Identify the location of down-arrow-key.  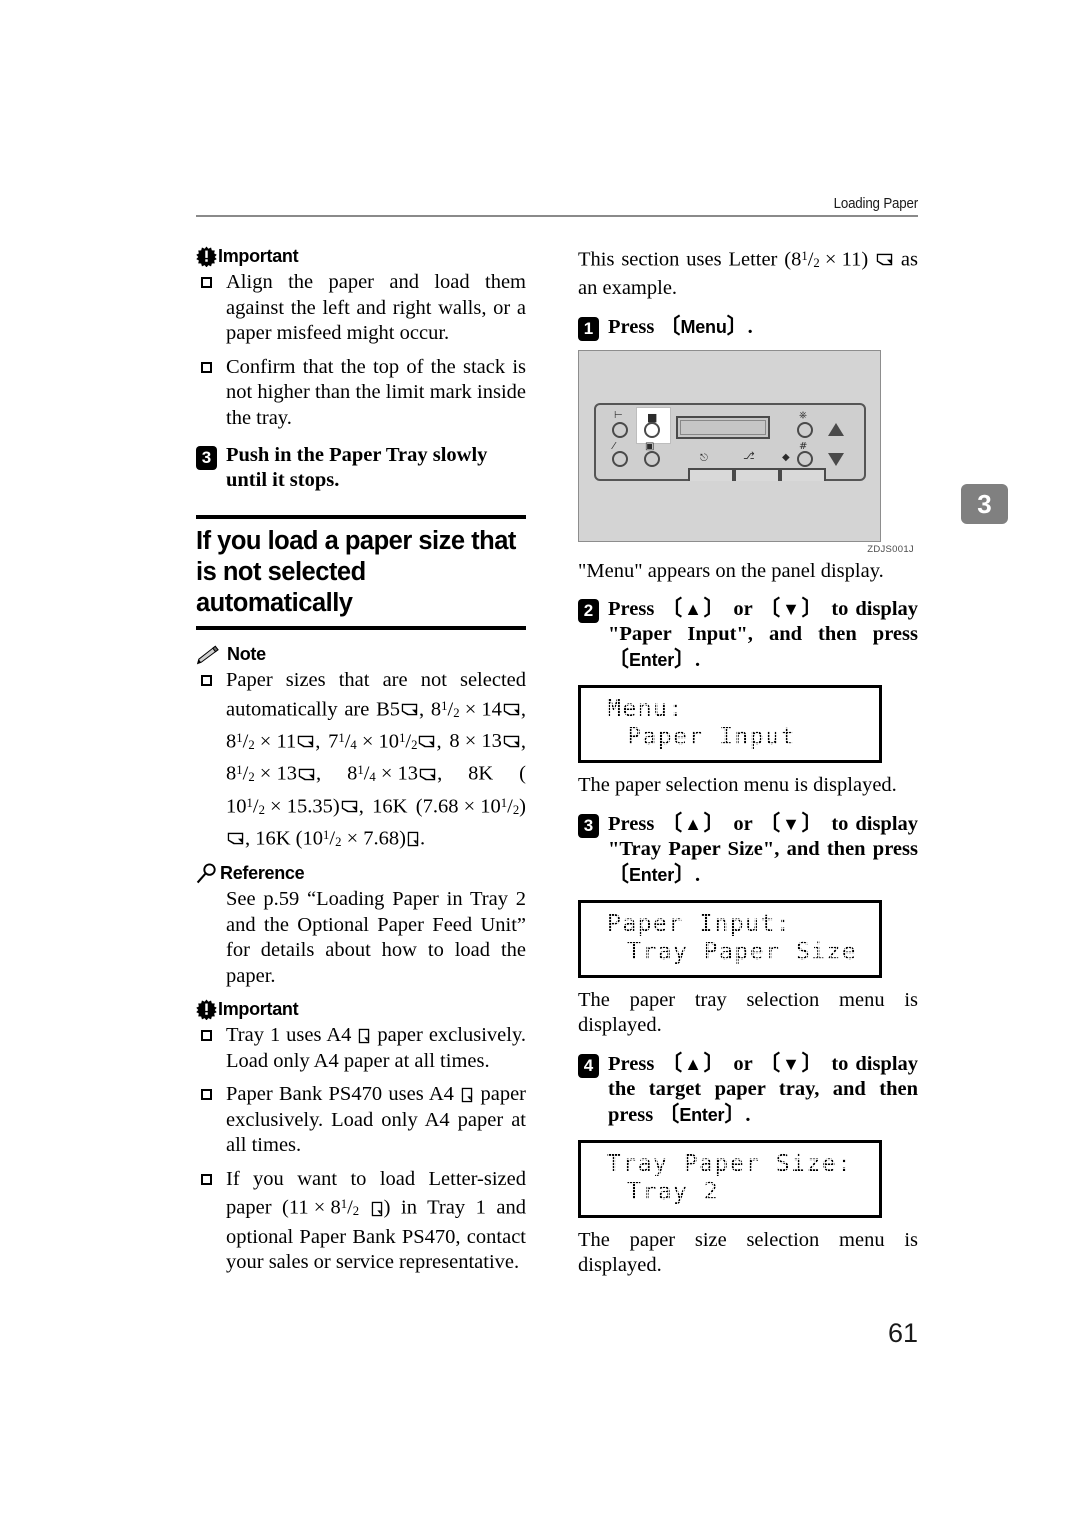
(836, 459).